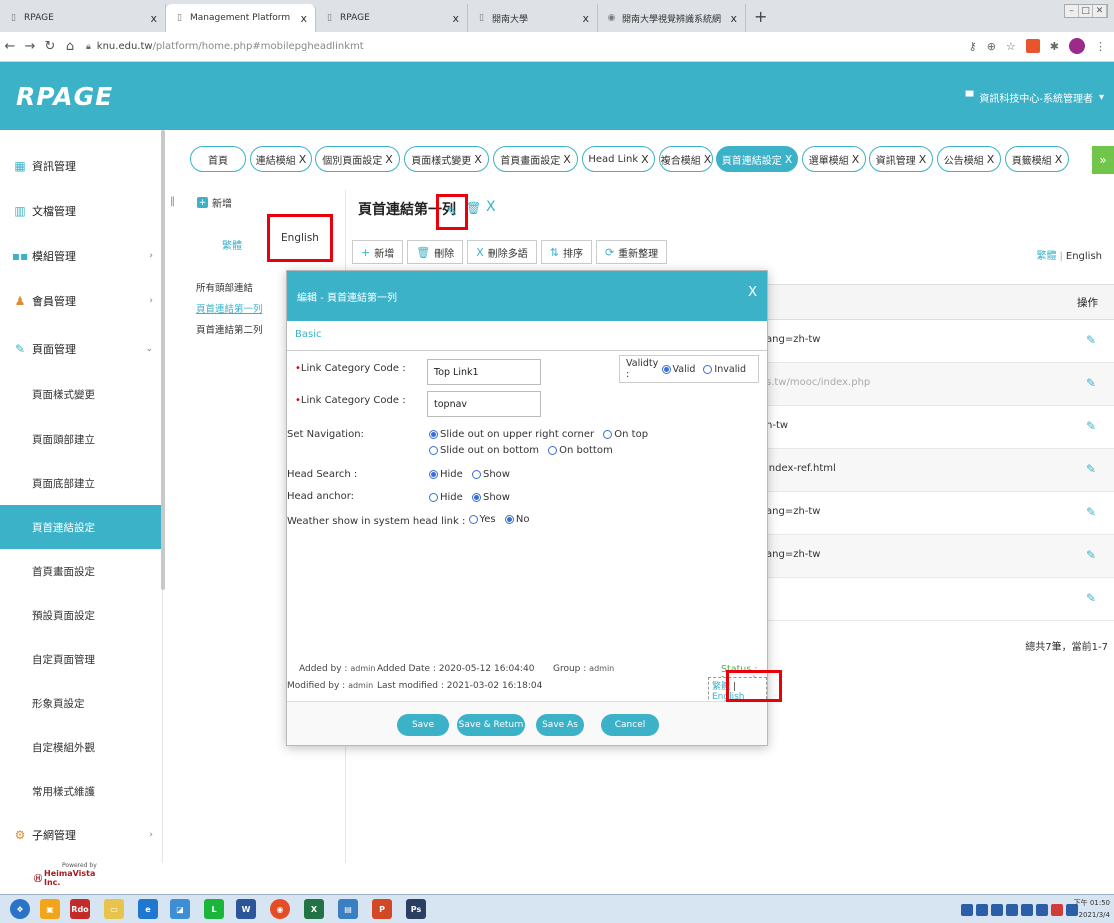  I want to click on sidebar-subitem: 頁面底部建立, so click(81, 483).